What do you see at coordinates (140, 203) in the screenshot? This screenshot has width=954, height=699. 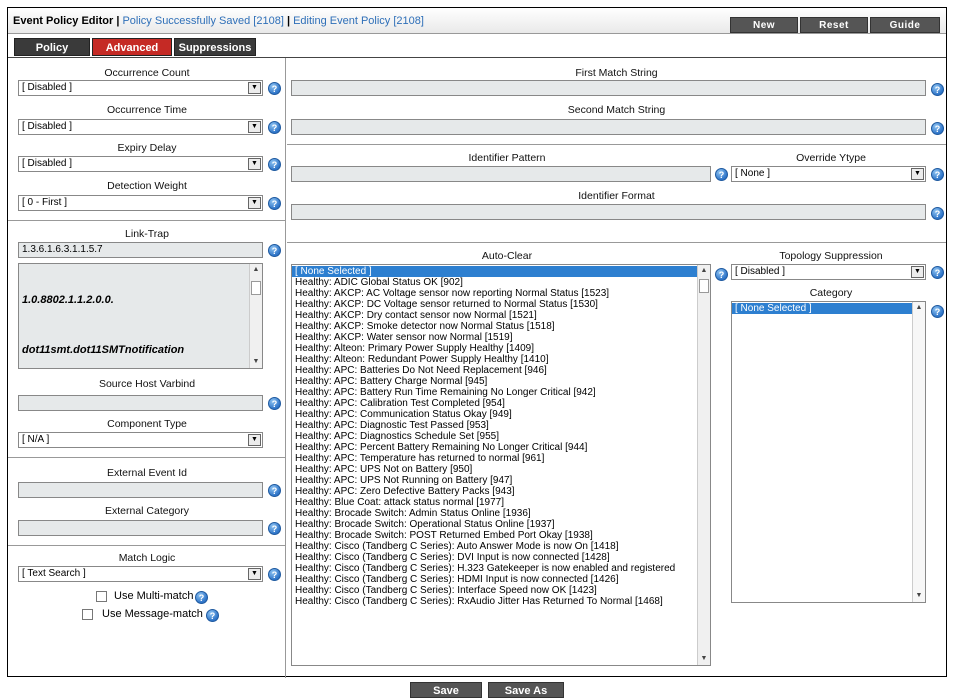 I see `detection-weight-select: [ 0 - First ] ▼` at bounding box center [140, 203].